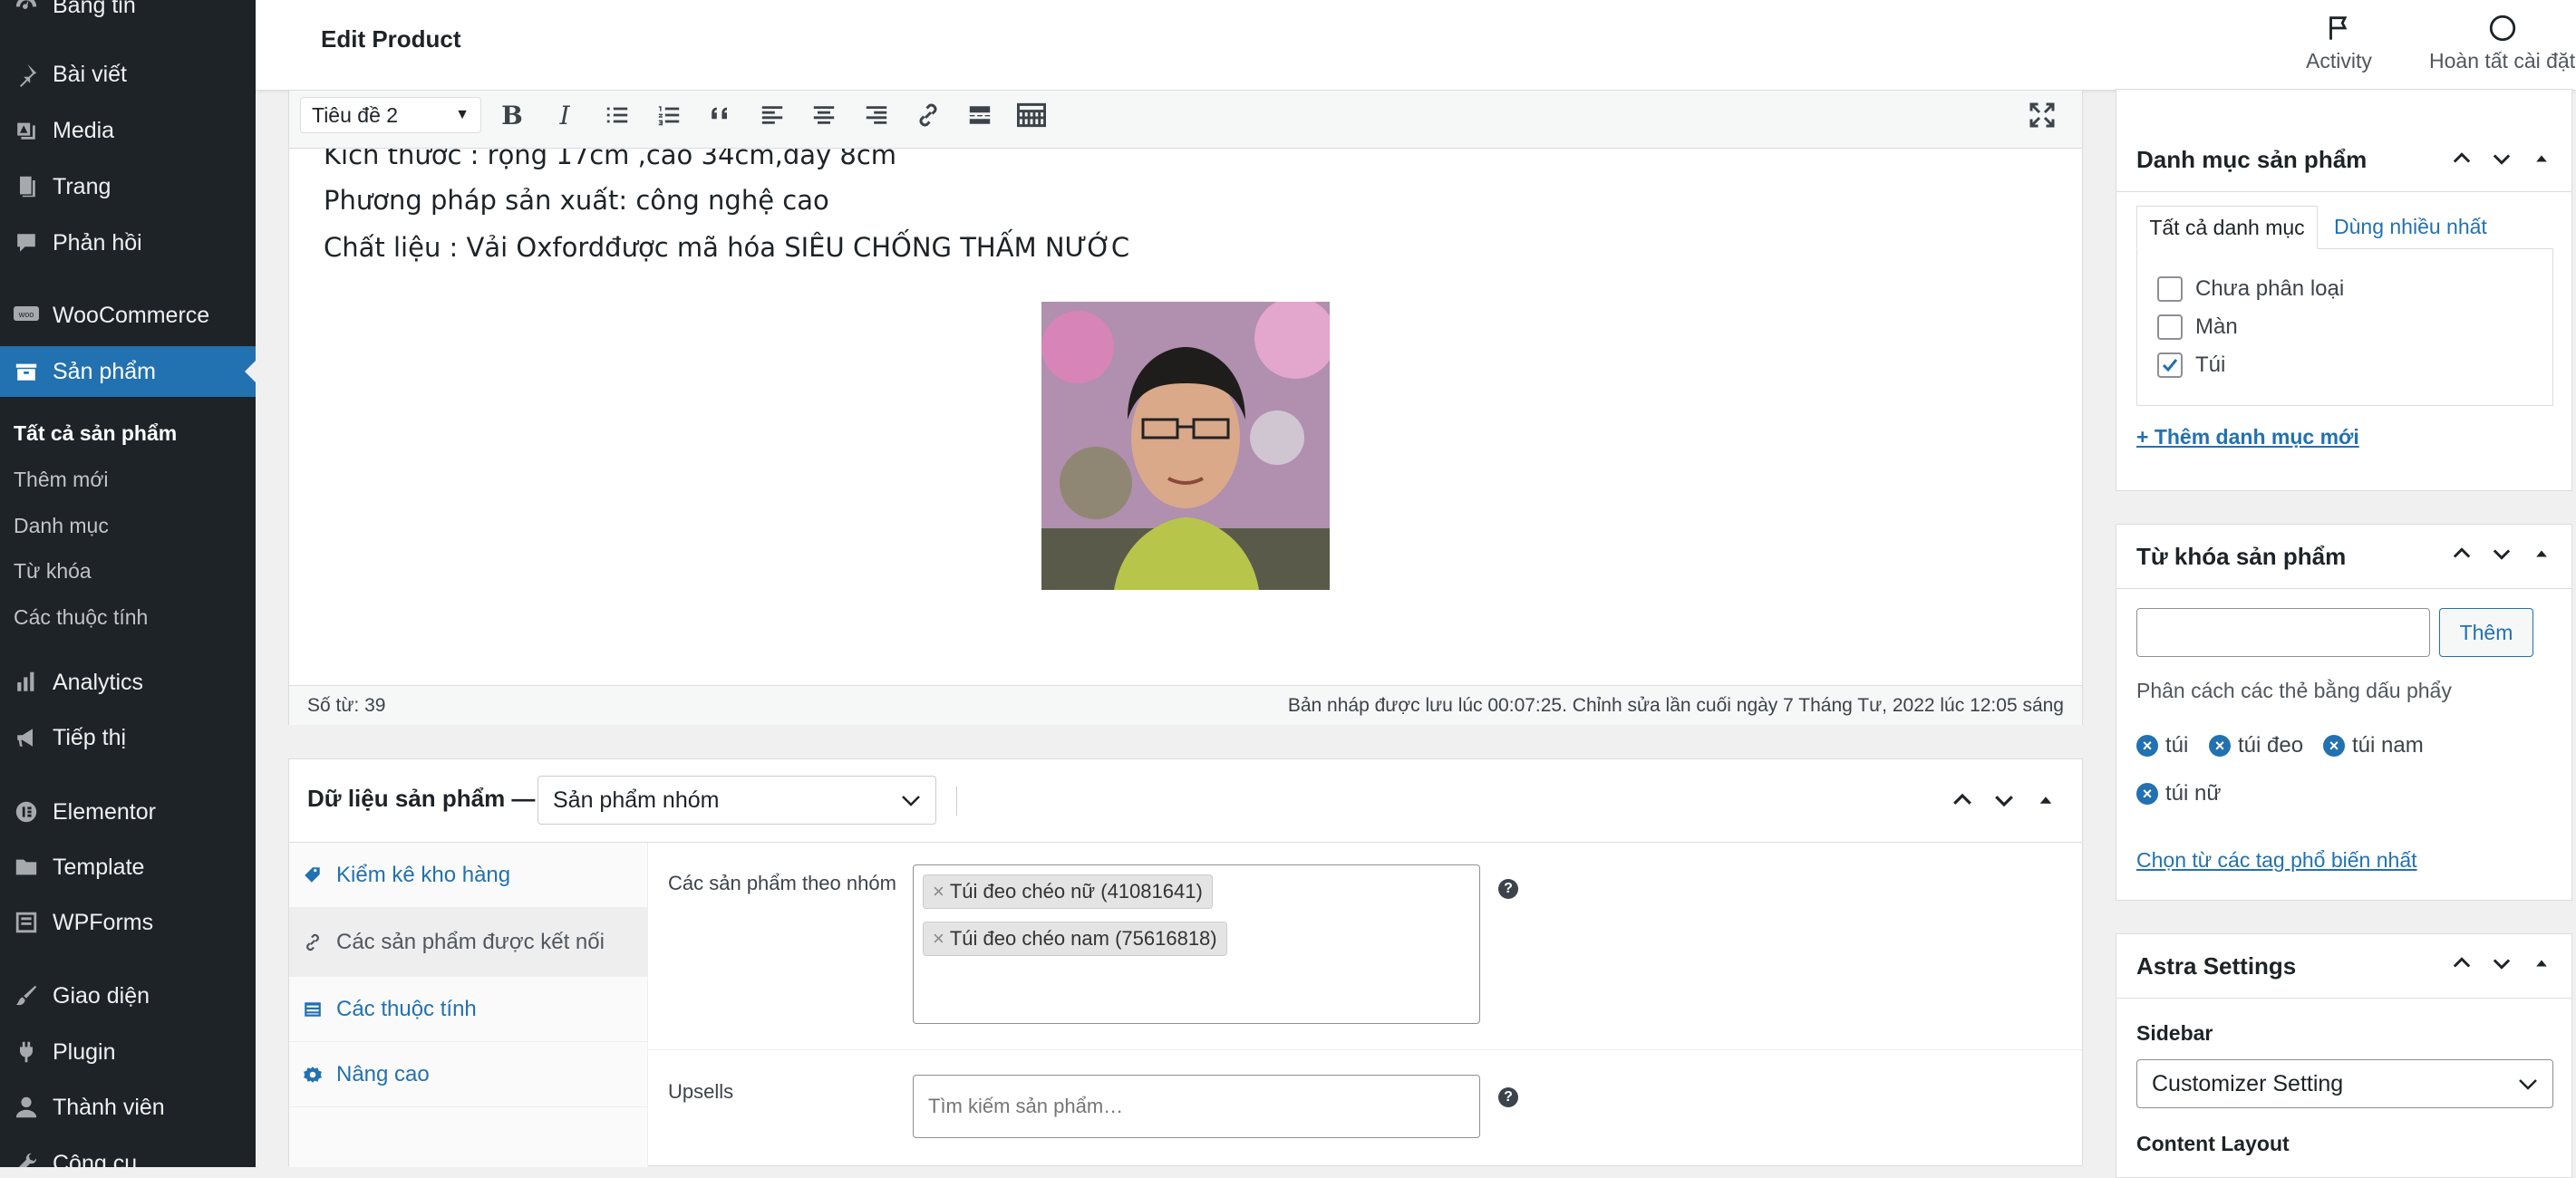 The image size is (2576, 1178). I want to click on menu-media: Media, so click(128, 130).